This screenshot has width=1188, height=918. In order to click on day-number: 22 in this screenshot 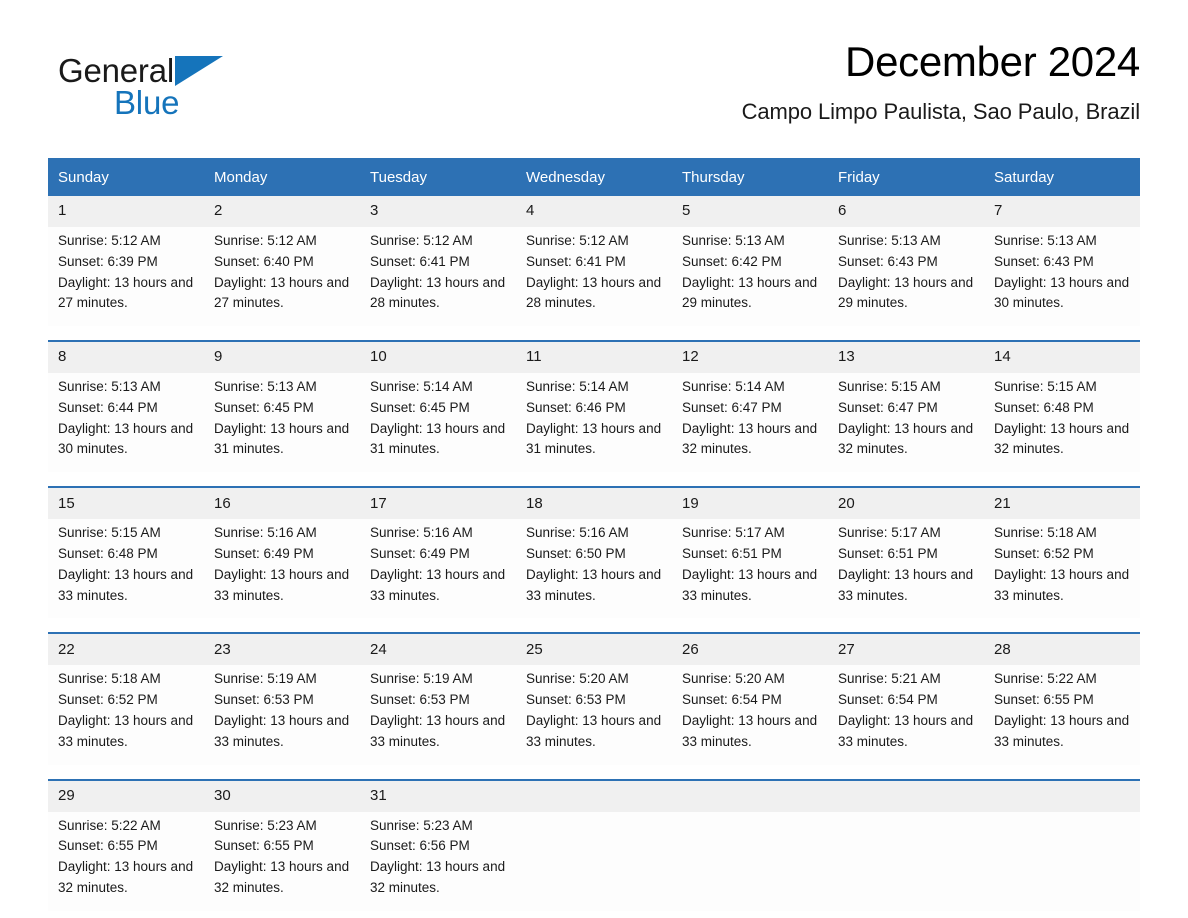, I will do `click(126, 649)`.